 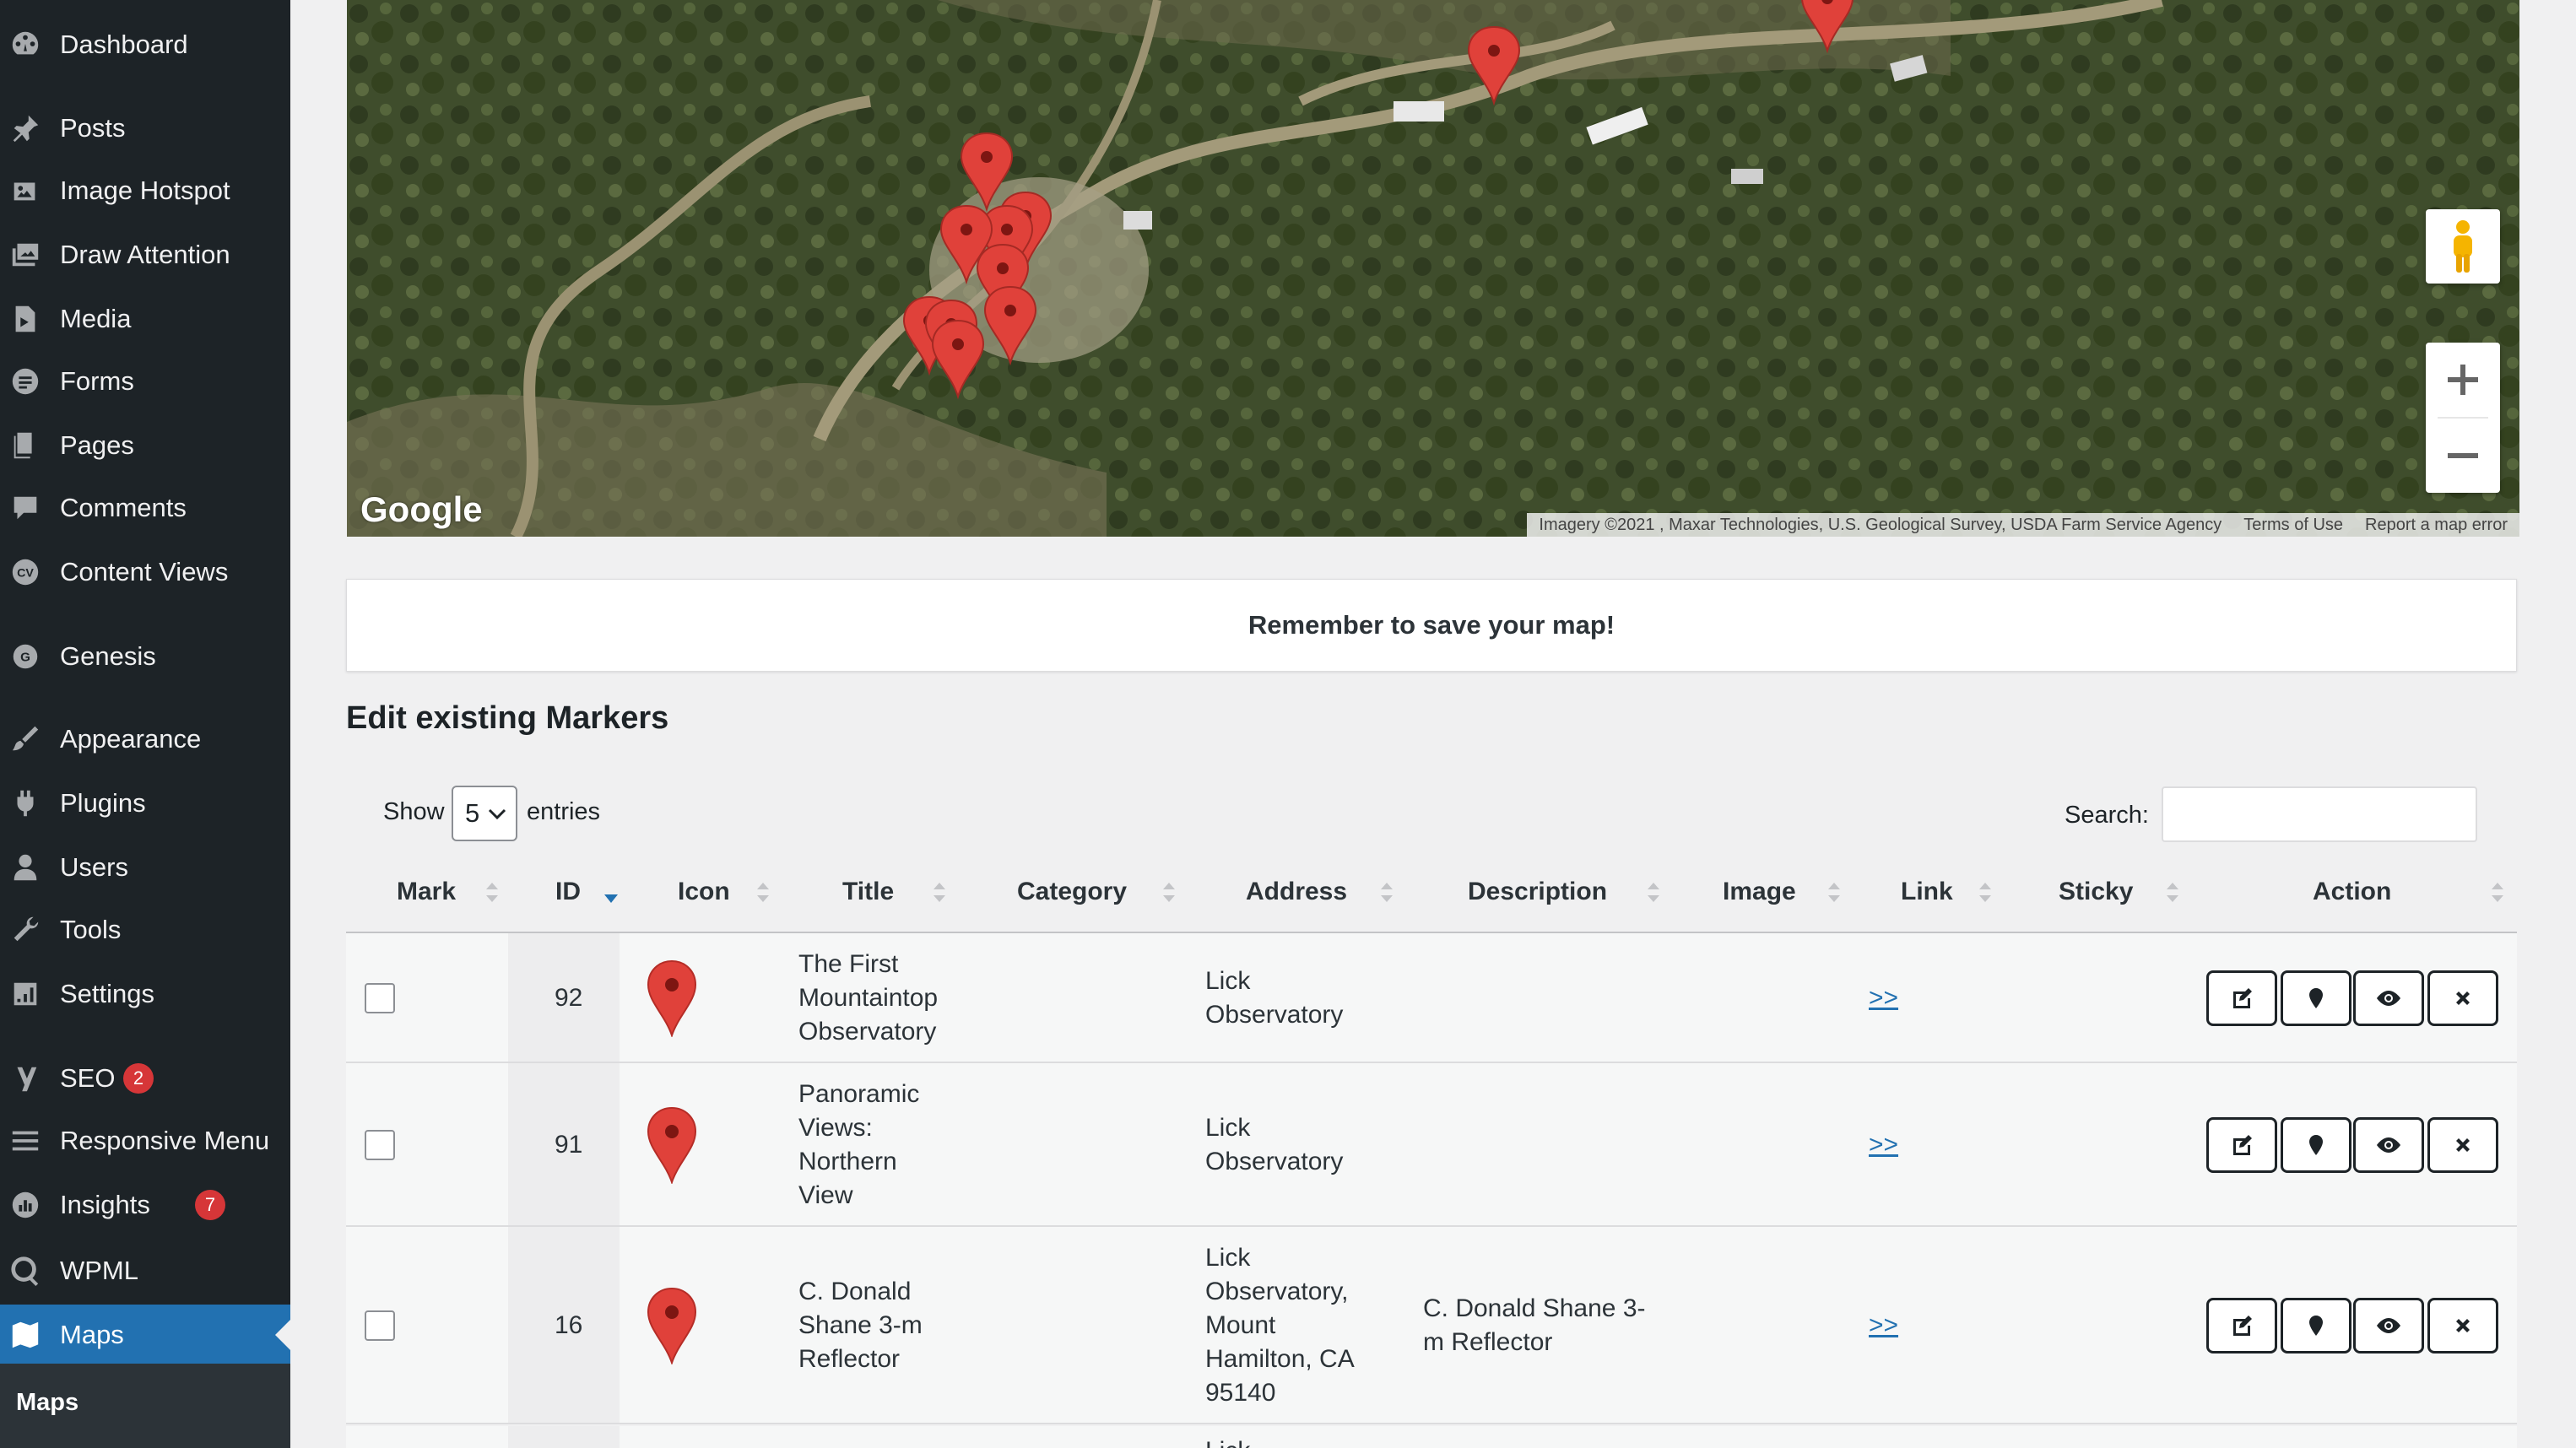 What do you see at coordinates (704, 892) in the screenshot?
I see `column-header-icon: Icon` at bounding box center [704, 892].